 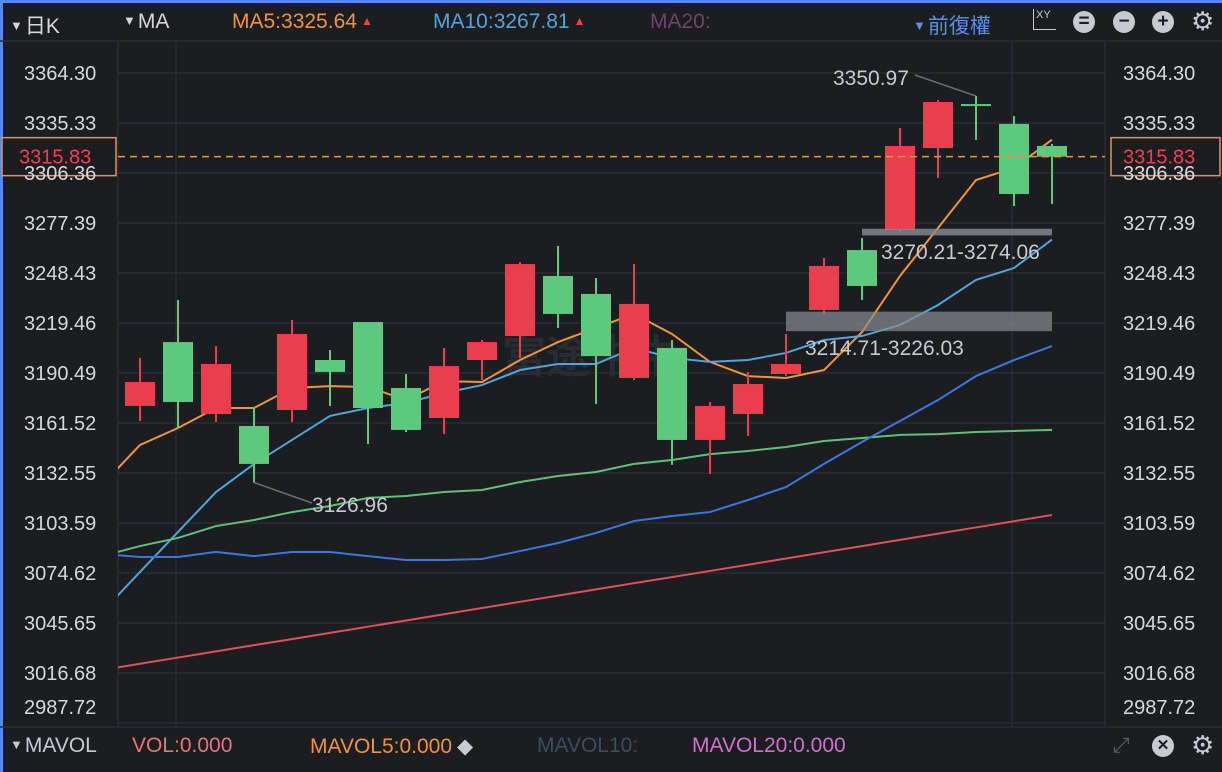 What do you see at coordinates (1163, 746) in the screenshot?
I see `close-icon: ✕` at bounding box center [1163, 746].